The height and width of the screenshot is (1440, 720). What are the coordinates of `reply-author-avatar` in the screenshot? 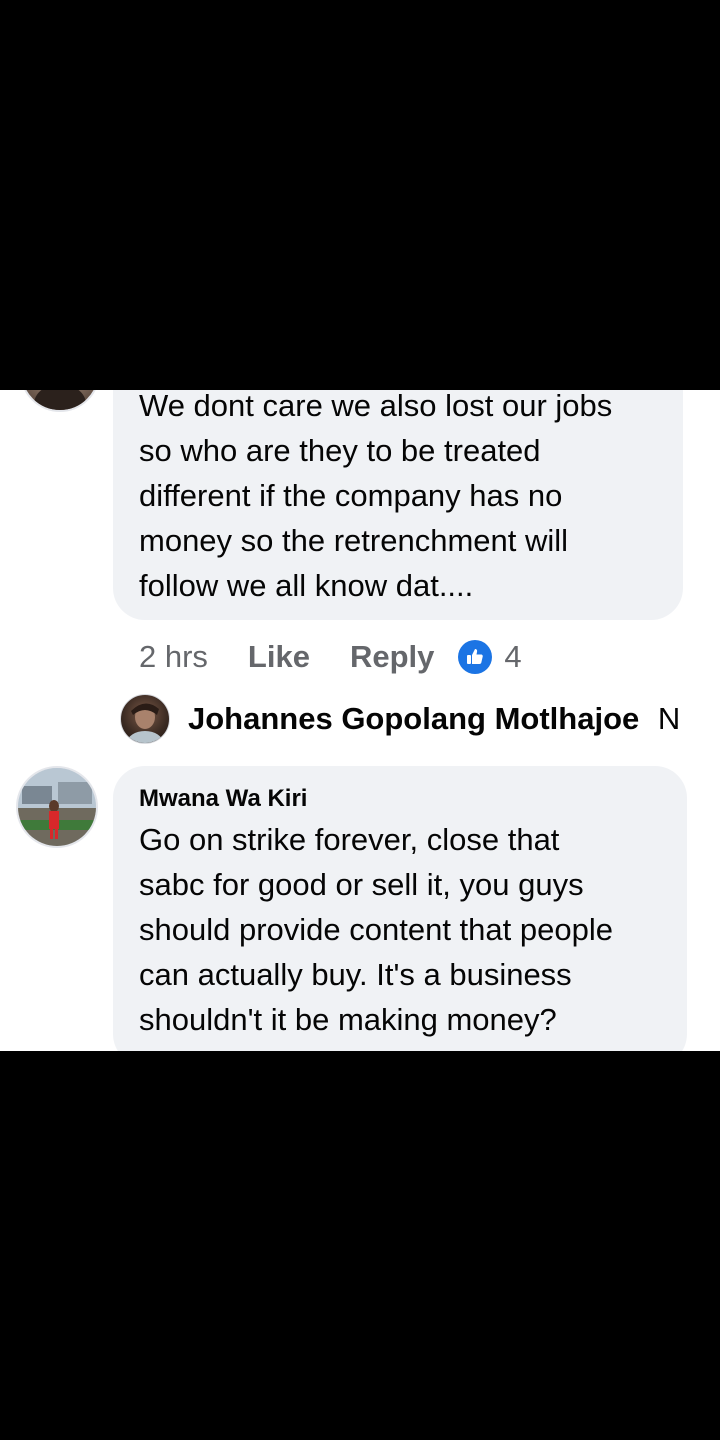 It's located at (145, 719).